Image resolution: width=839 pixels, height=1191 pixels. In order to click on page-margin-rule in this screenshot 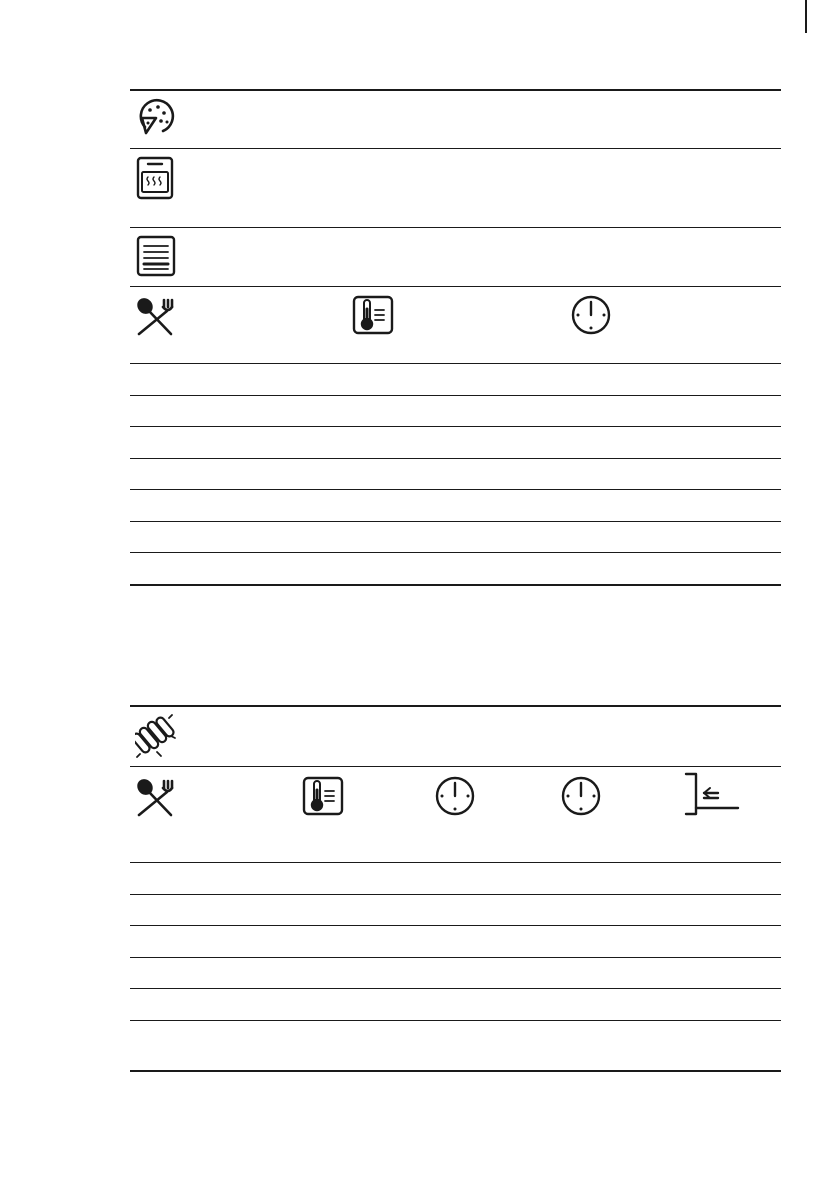, I will do `click(806, 16)`.